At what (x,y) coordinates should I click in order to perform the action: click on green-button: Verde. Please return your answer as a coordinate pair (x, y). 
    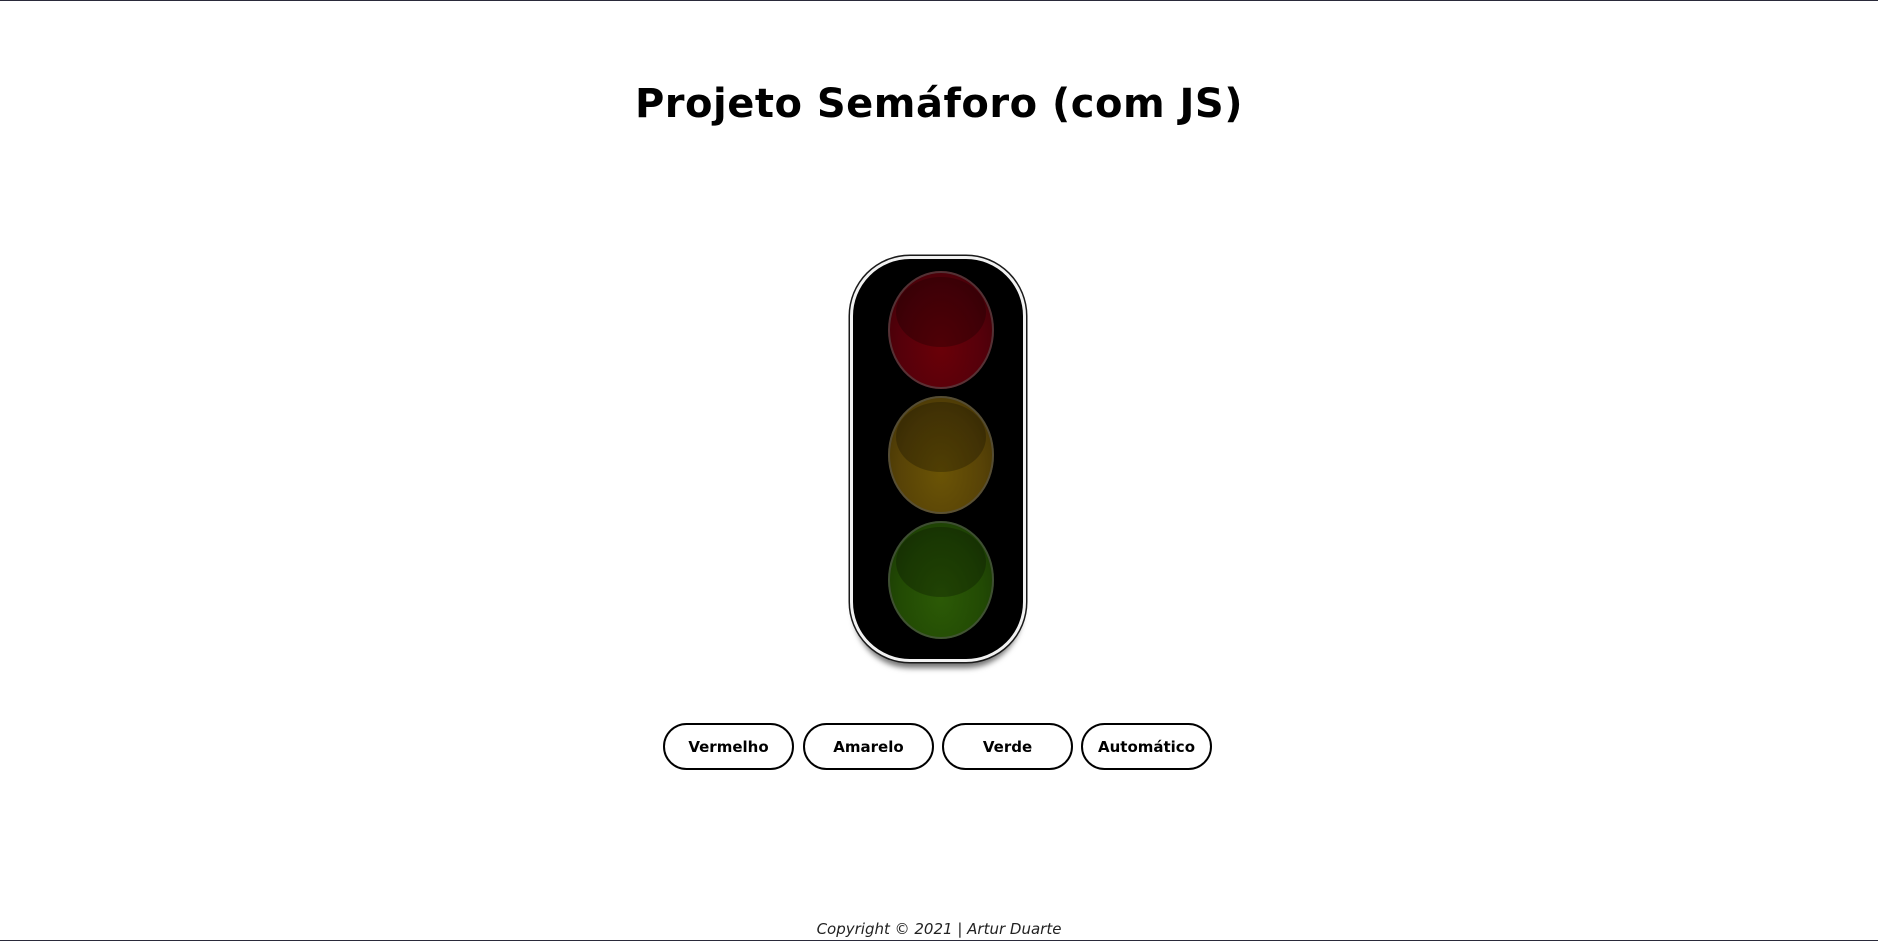
    Looking at the image, I should click on (1007, 746).